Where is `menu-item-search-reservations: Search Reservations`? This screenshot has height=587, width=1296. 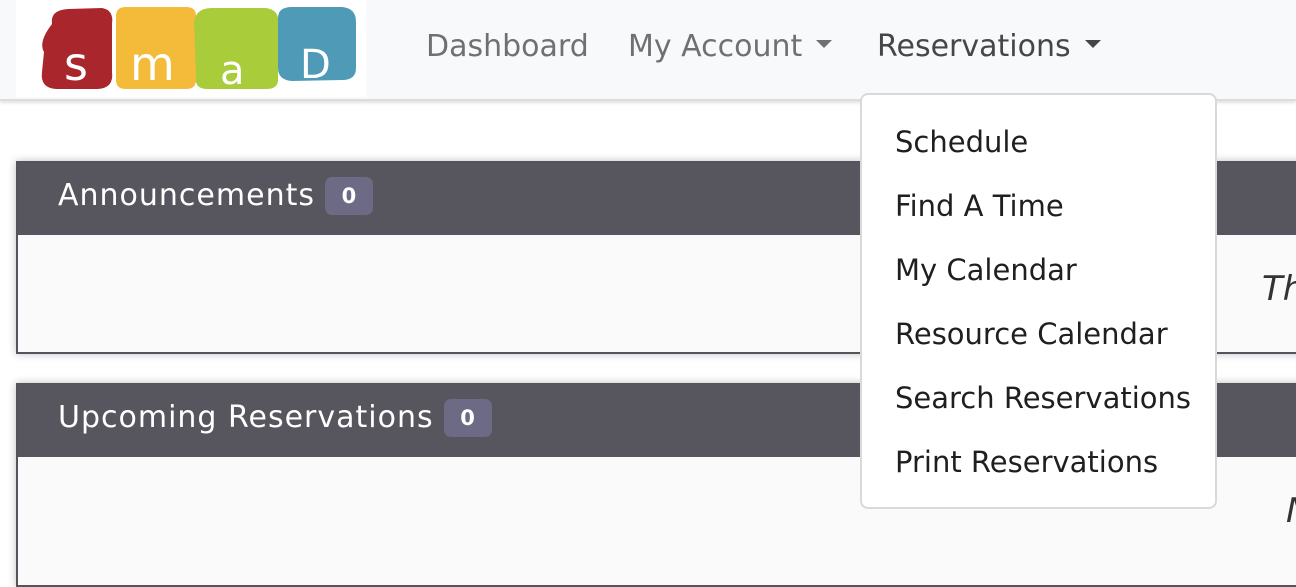
menu-item-search-reservations: Search Reservations is located at coordinates (1043, 398).